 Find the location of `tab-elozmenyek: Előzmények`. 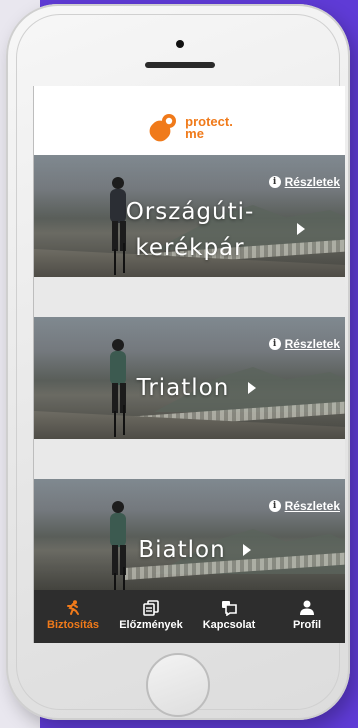

tab-elozmenyek: Előzmények is located at coordinates (151, 615).